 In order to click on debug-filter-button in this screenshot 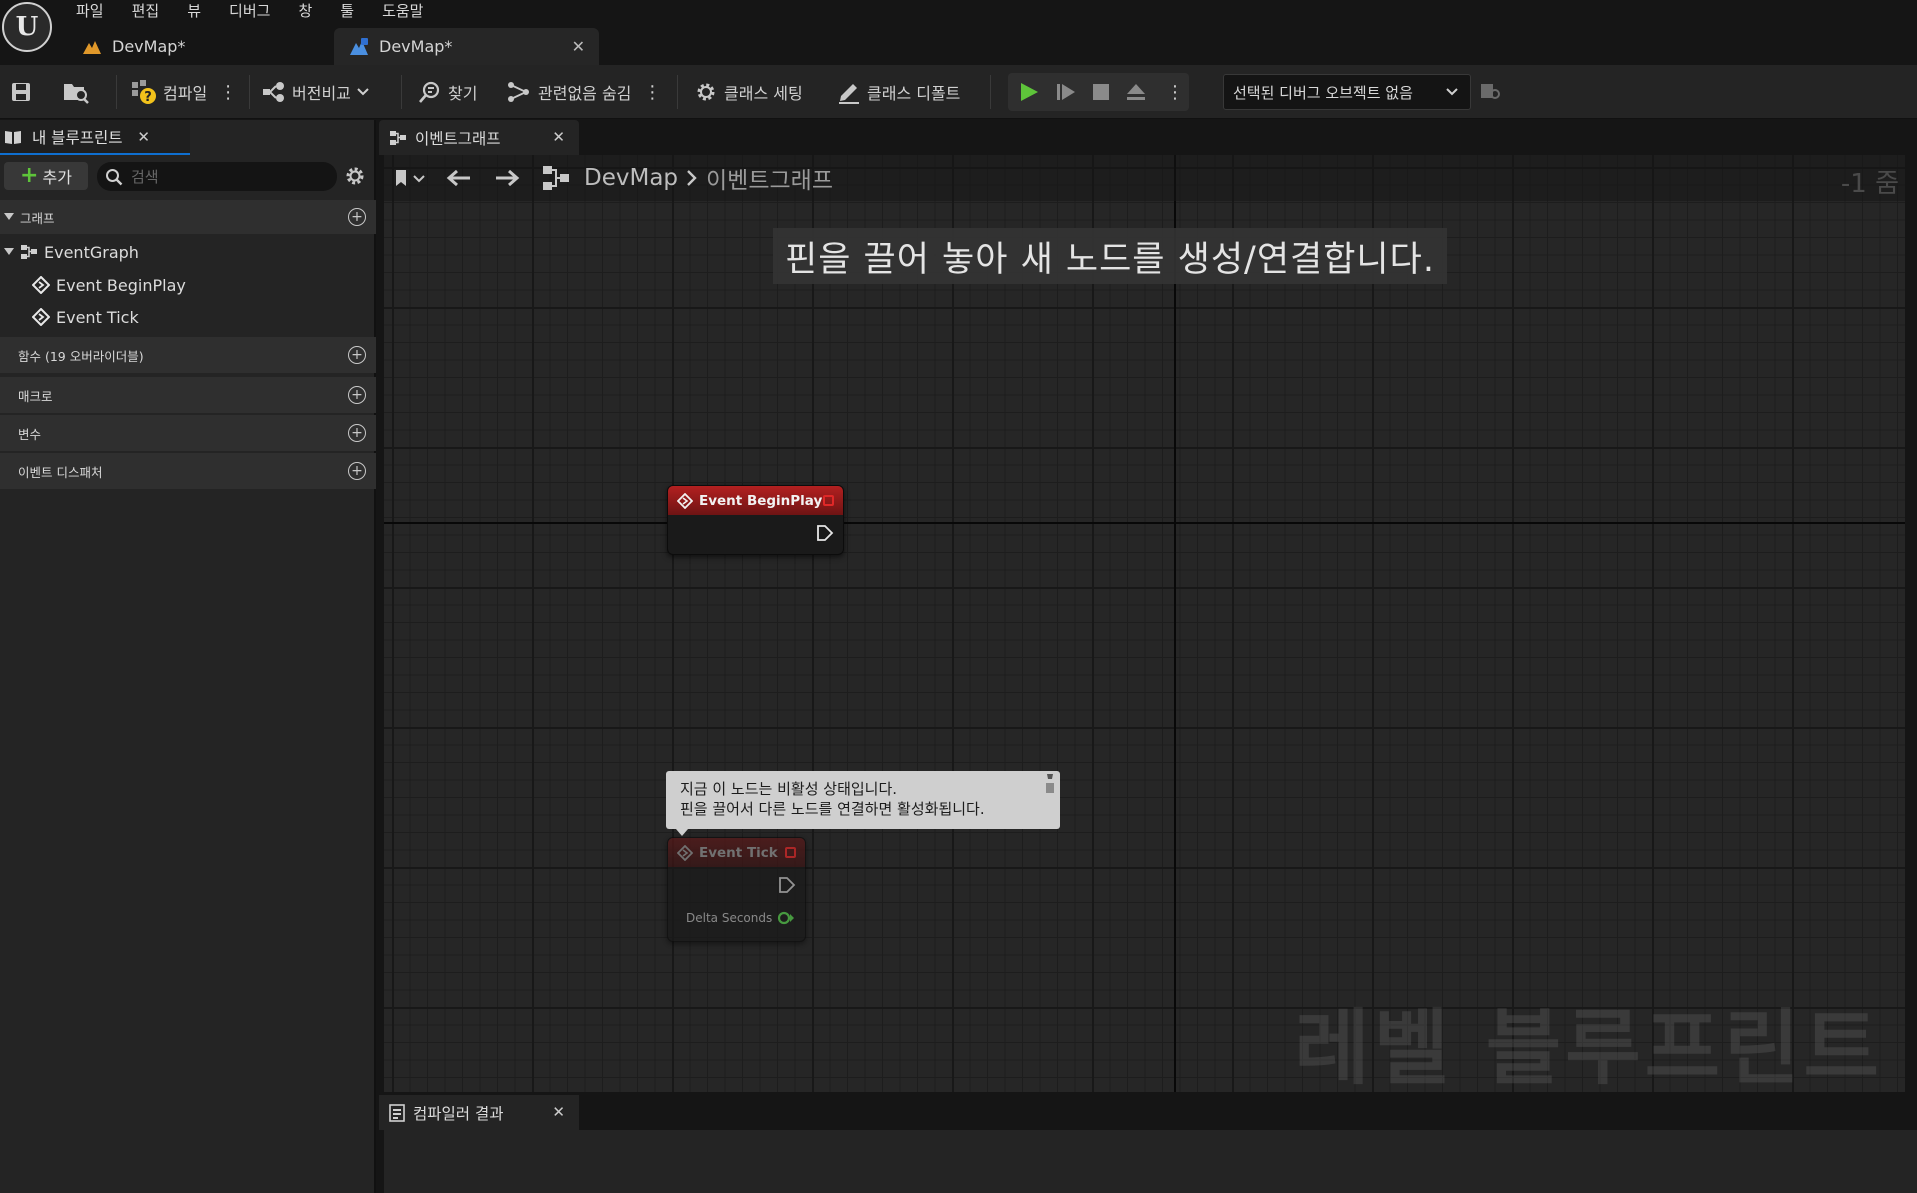, I will do `click(1491, 92)`.